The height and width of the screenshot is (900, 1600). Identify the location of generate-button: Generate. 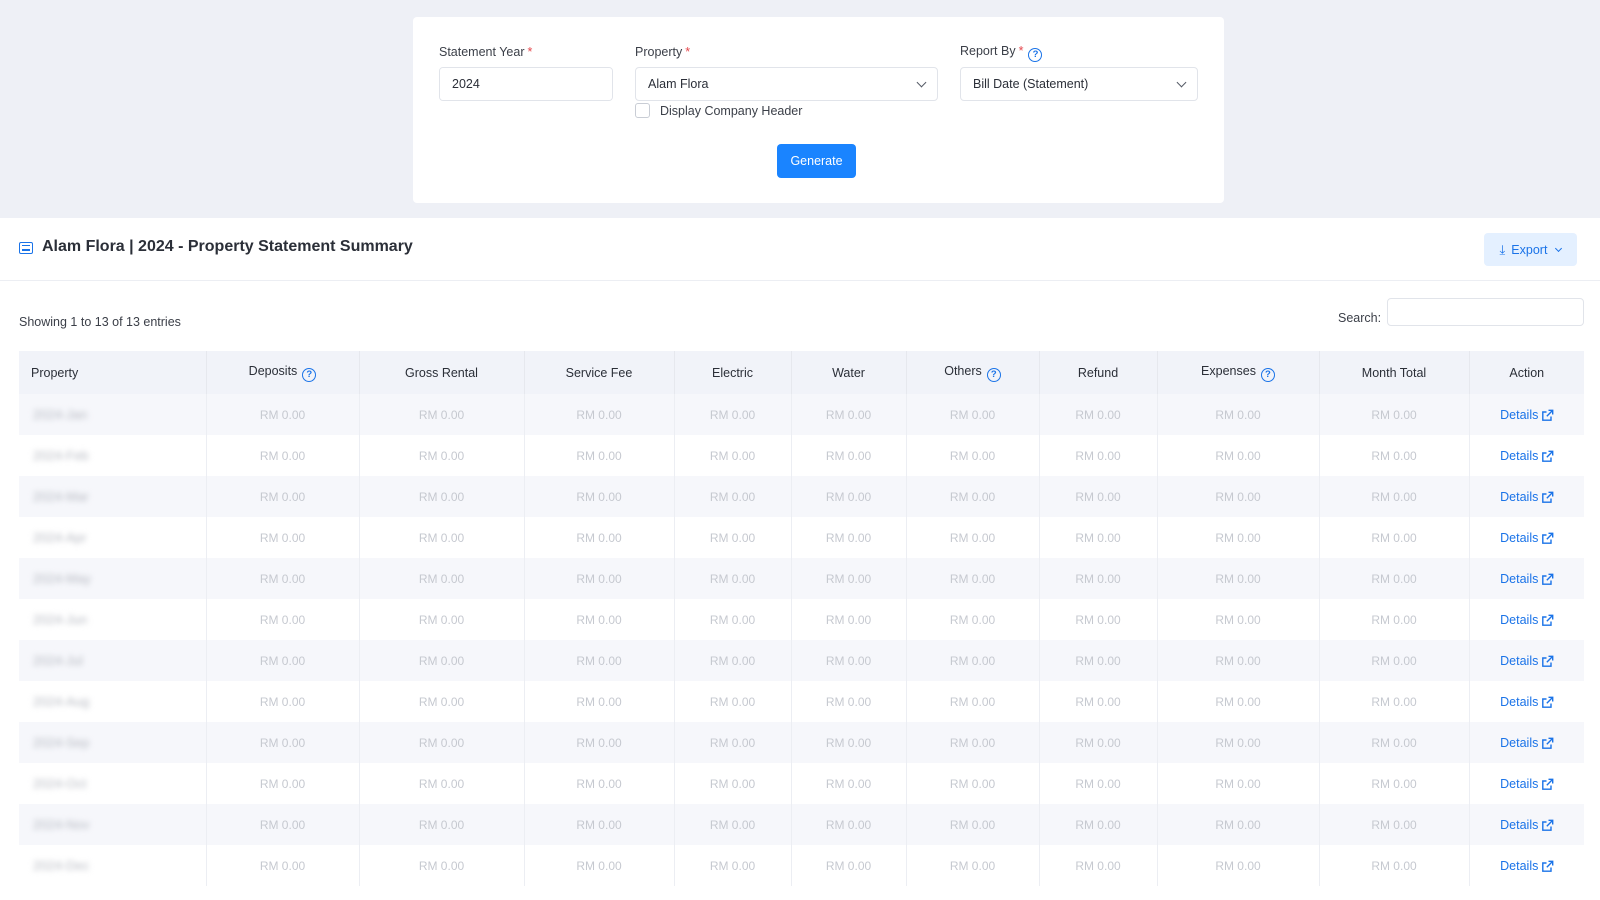
(816, 161).